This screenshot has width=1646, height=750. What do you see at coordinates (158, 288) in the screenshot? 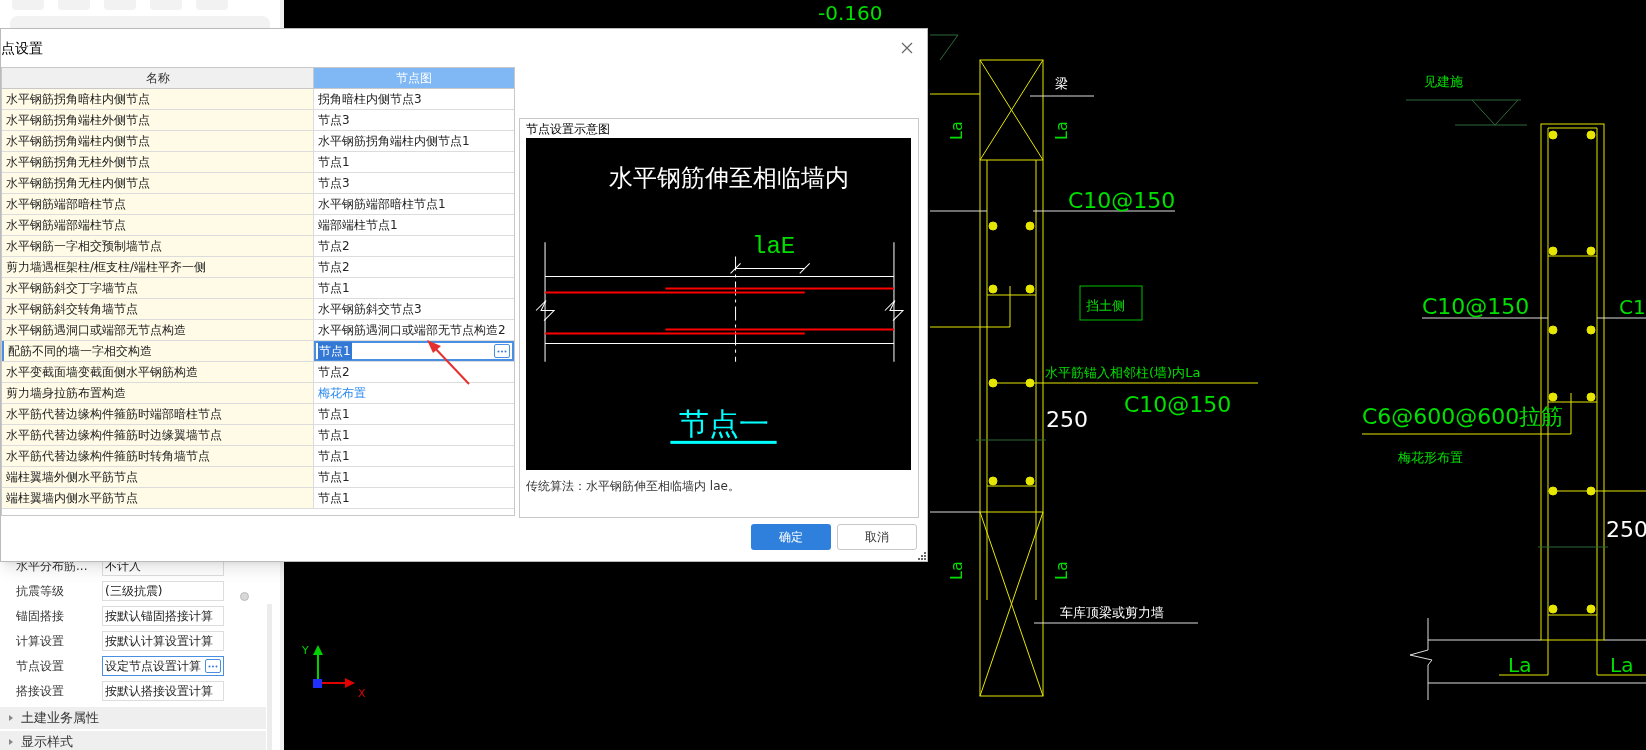
I see `table-cell: 水平钢筋斜交丁字墙节点` at bounding box center [158, 288].